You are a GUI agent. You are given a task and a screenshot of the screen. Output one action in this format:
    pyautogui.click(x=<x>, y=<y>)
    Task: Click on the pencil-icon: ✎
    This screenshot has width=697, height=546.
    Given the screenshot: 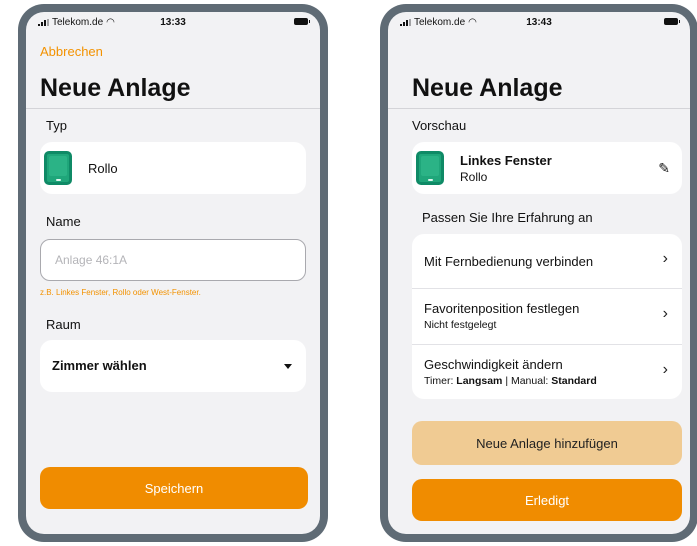 What is the action you would take?
    pyautogui.click(x=664, y=168)
    